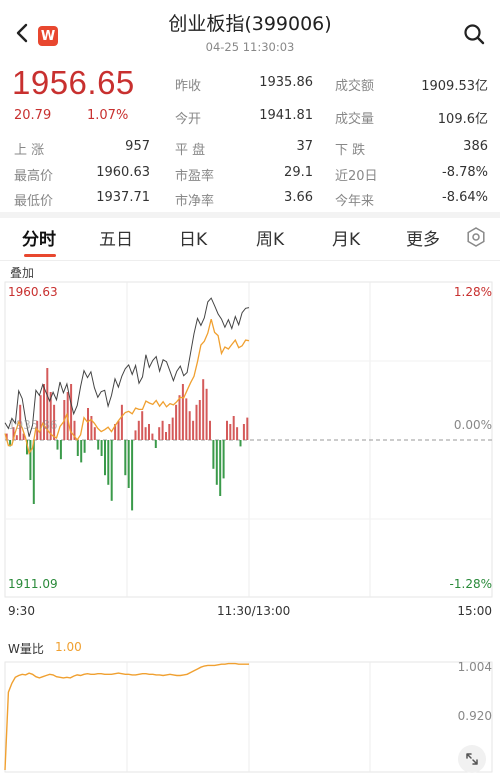  Describe the element at coordinates (193, 237) in the screenshot. I see `tab-daily-k: 日K` at that location.